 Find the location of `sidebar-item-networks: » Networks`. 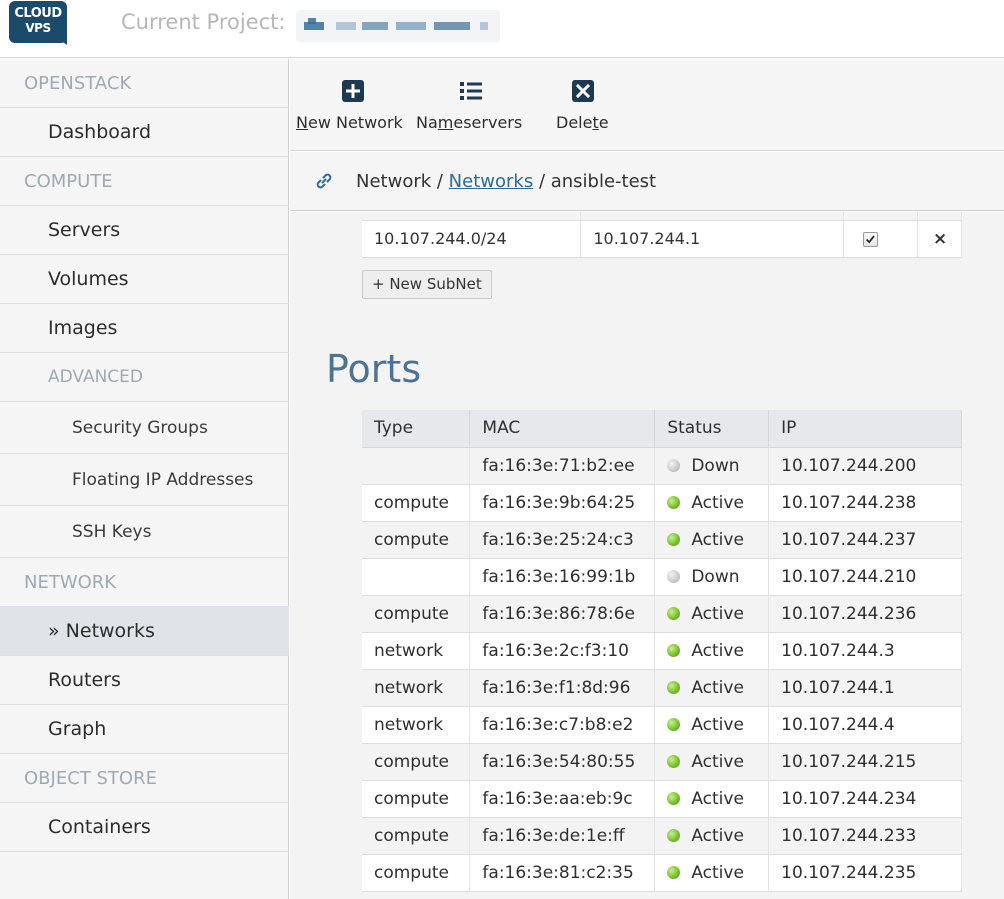

sidebar-item-networks: » Networks is located at coordinates (144, 631).